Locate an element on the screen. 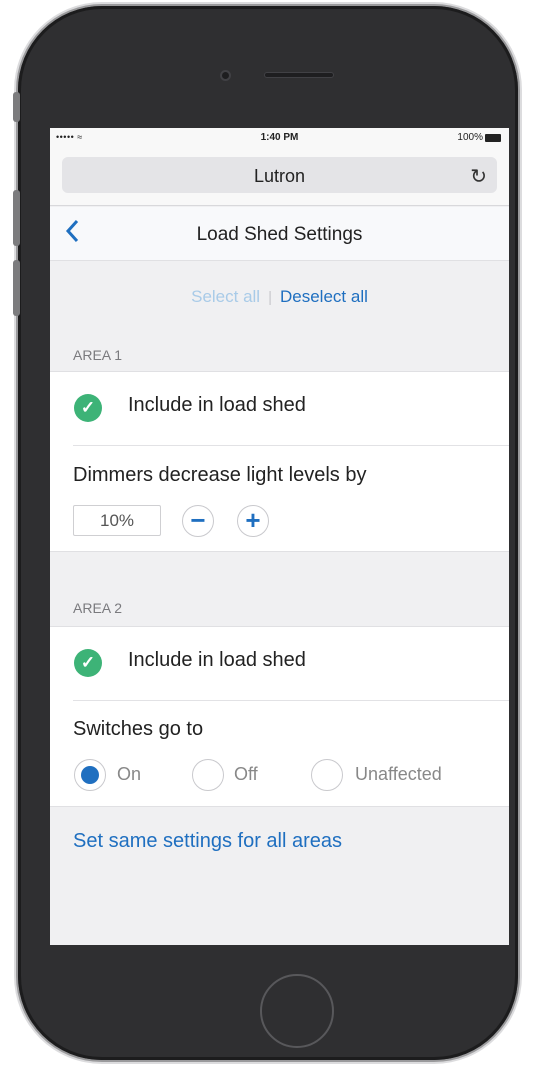  radio-unaffected-label: Unaffected is located at coordinates (398, 774).